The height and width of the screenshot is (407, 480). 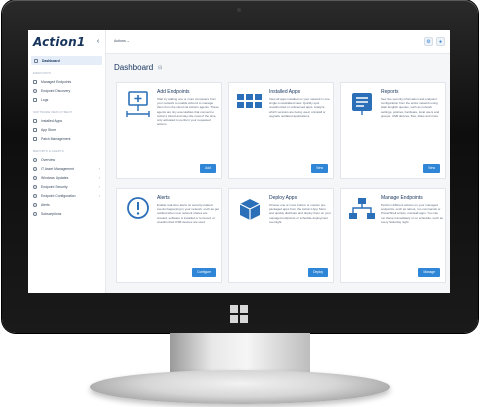 What do you see at coordinates (56, 90) in the screenshot?
I see `sidebar-item-label: Endpoint Discovery` at bounding box center [56, 90].